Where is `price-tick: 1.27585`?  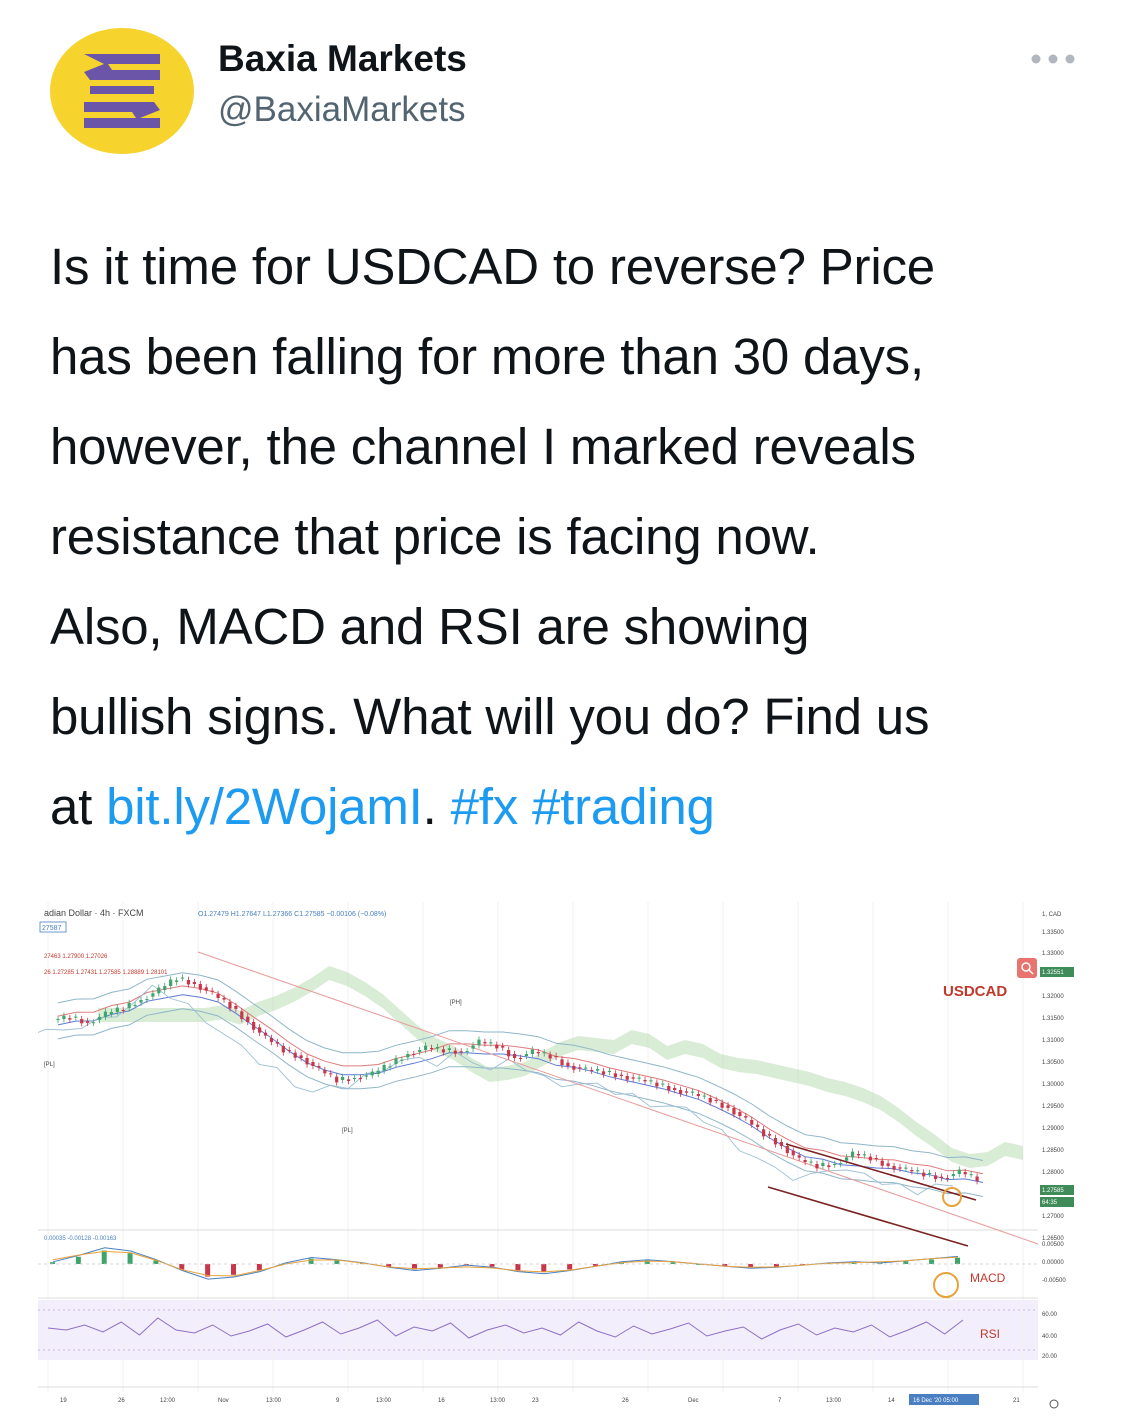 price-tick: 1.27585 is located at coordinates (1053, 1191).